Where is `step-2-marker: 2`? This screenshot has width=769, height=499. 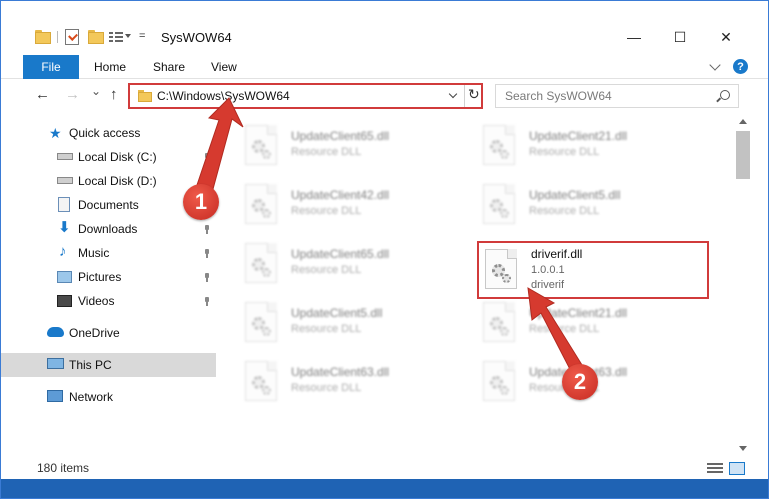 step-2-marker: 2 is located at coordinates (580, 382).